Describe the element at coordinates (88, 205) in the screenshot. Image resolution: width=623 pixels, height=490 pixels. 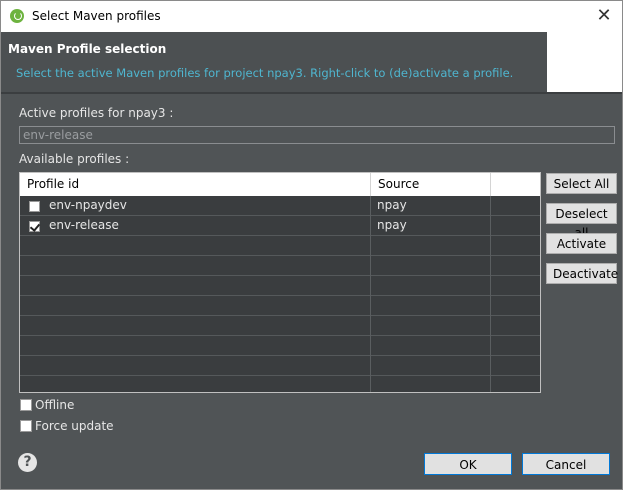
I see `profile-id-text: env-npaydev` at that location.